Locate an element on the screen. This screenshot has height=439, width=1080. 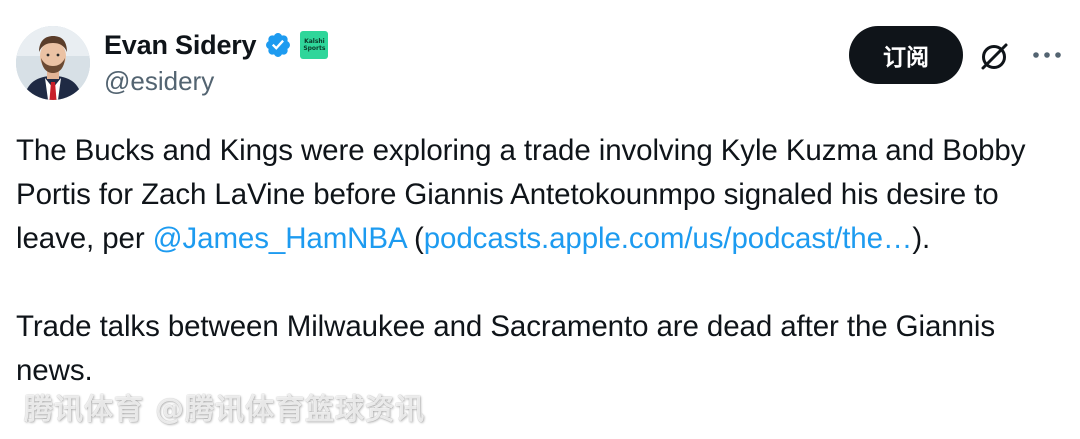
avatar is located at coordinates (53, 63).